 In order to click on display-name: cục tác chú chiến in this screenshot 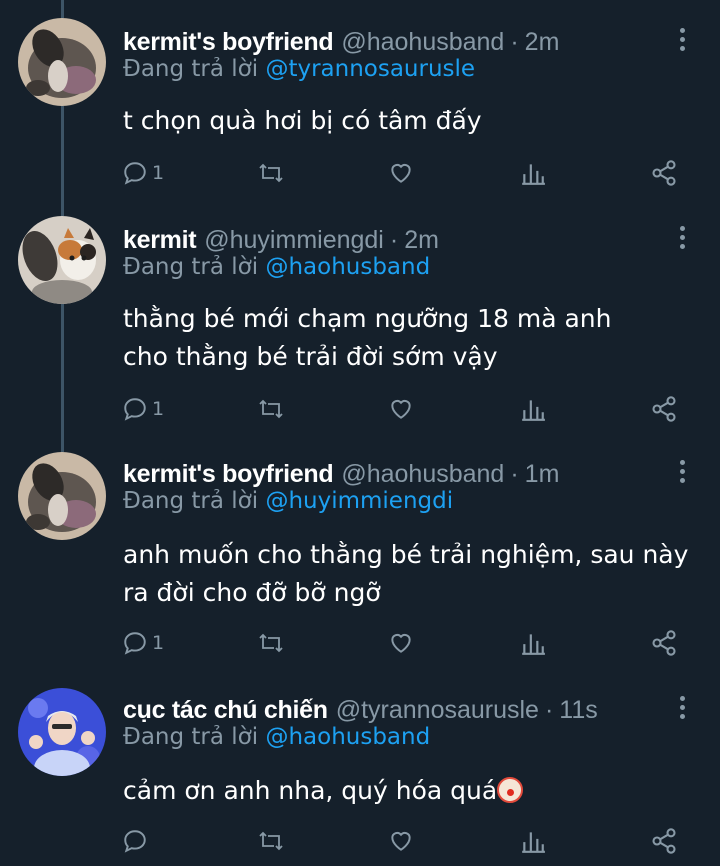, I will do `click(225, 710)`.